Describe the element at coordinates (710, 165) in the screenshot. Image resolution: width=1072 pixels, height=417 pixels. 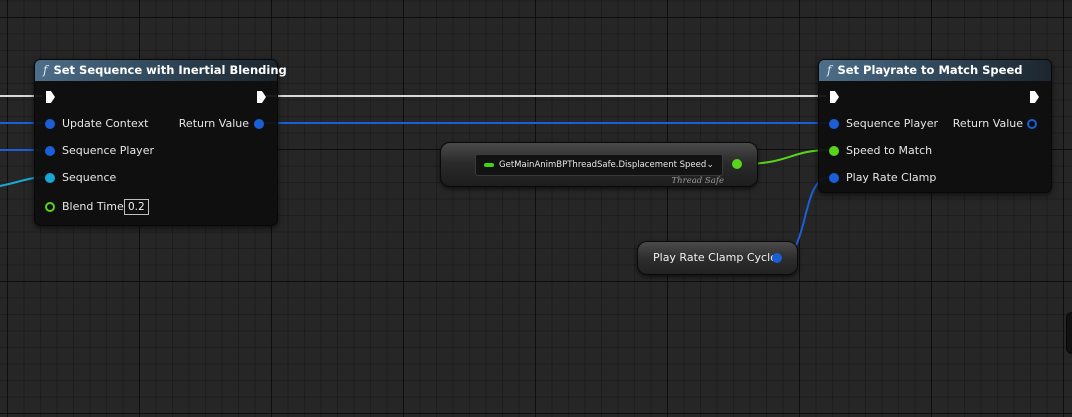
I see `chevron-down-icon: ⌄` at that location.